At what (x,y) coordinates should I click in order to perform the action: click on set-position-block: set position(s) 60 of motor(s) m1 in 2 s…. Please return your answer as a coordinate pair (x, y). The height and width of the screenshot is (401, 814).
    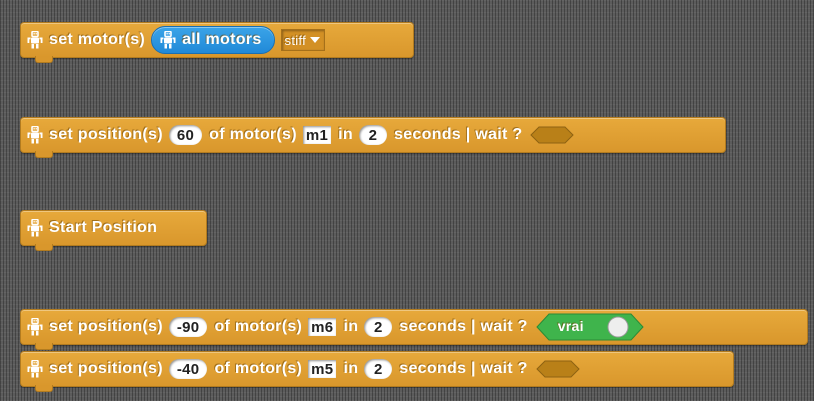
    Looking at the image, I should click on (373, 137).